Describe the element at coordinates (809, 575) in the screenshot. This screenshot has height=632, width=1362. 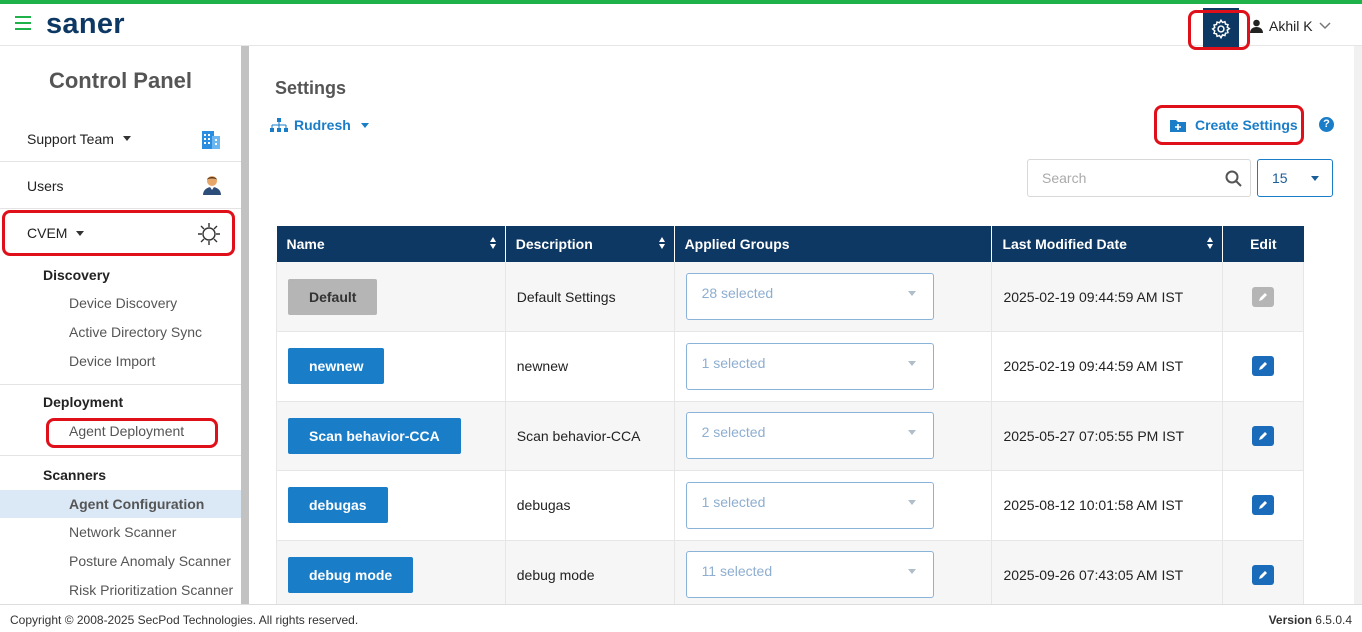
I see `applied-groups-select: 11 selected` at that location.